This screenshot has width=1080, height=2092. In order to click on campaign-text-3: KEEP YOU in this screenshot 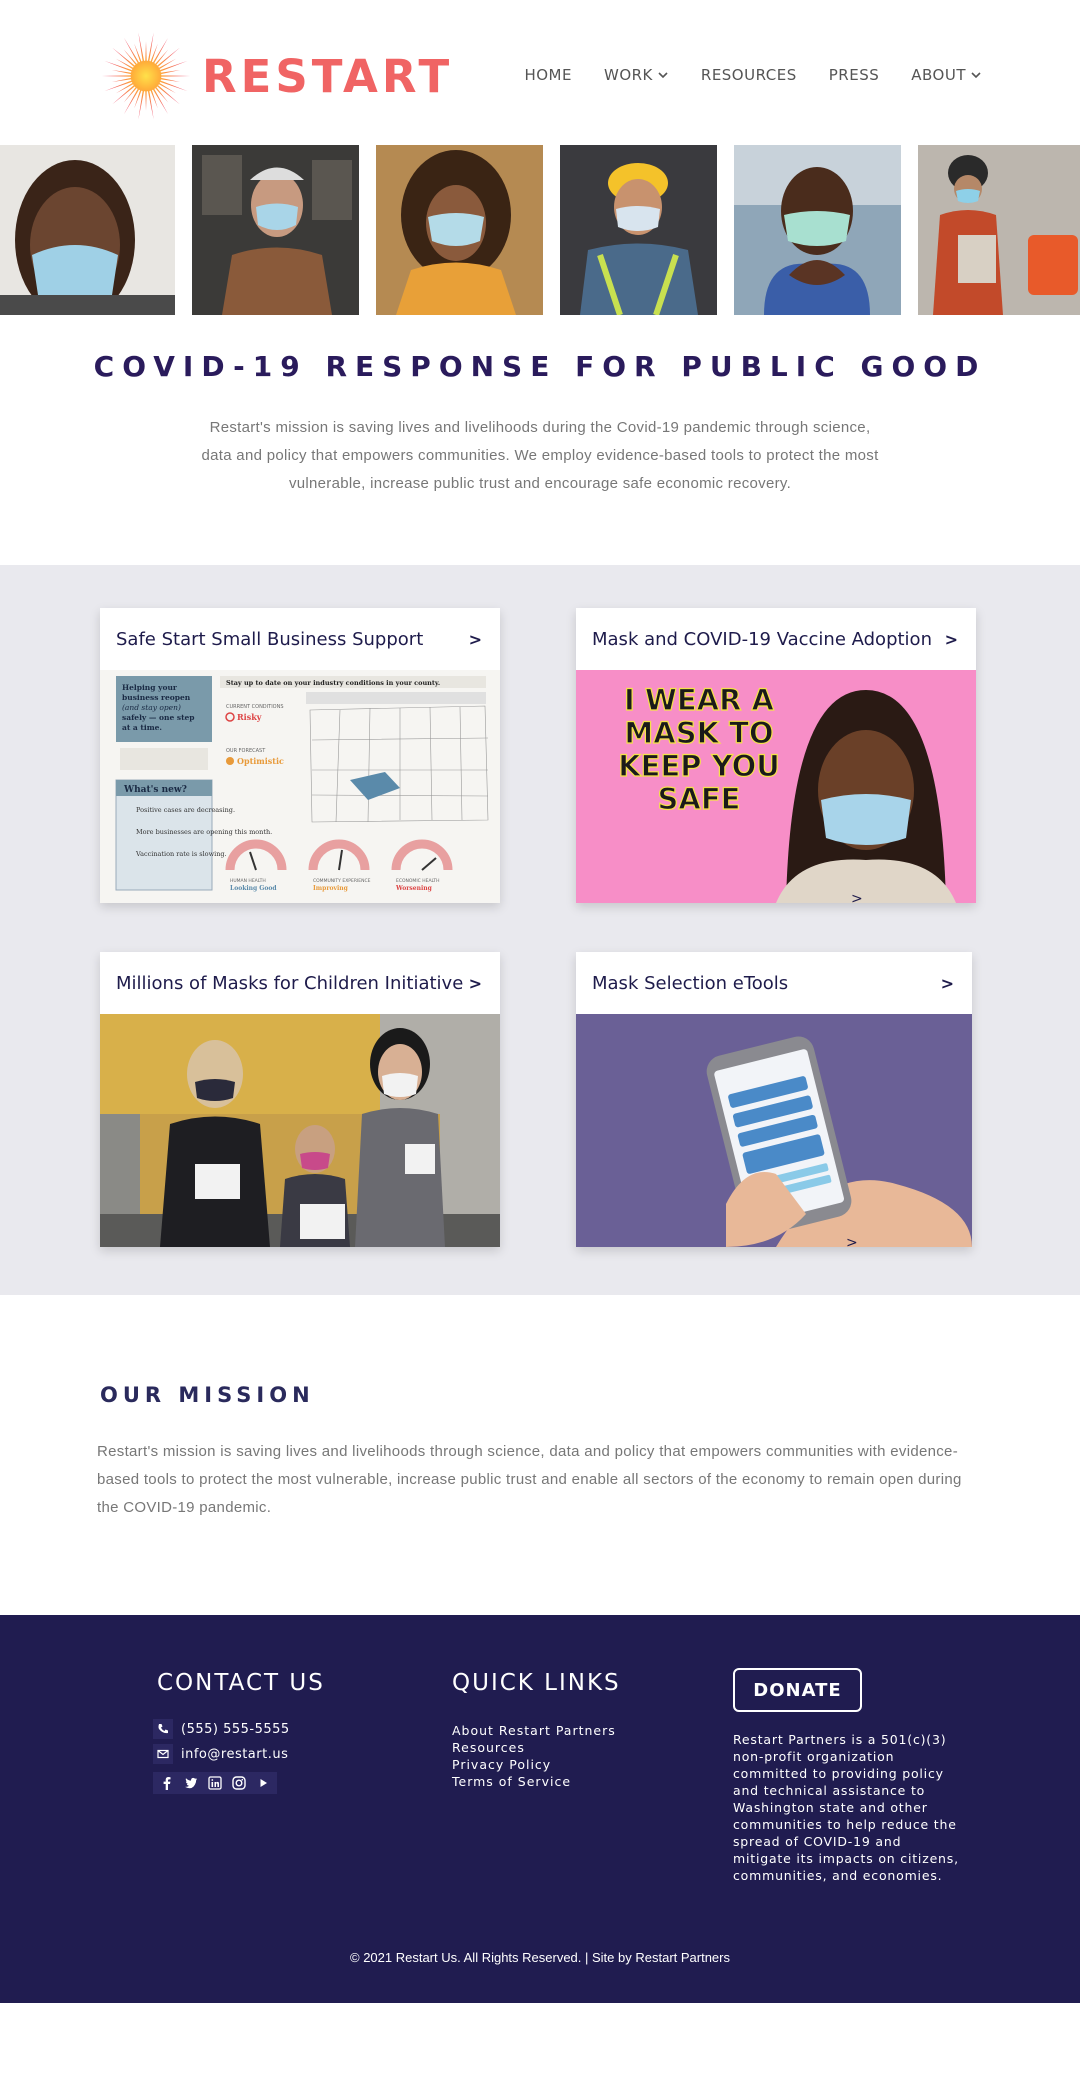, I will do `click(699, 766)`.